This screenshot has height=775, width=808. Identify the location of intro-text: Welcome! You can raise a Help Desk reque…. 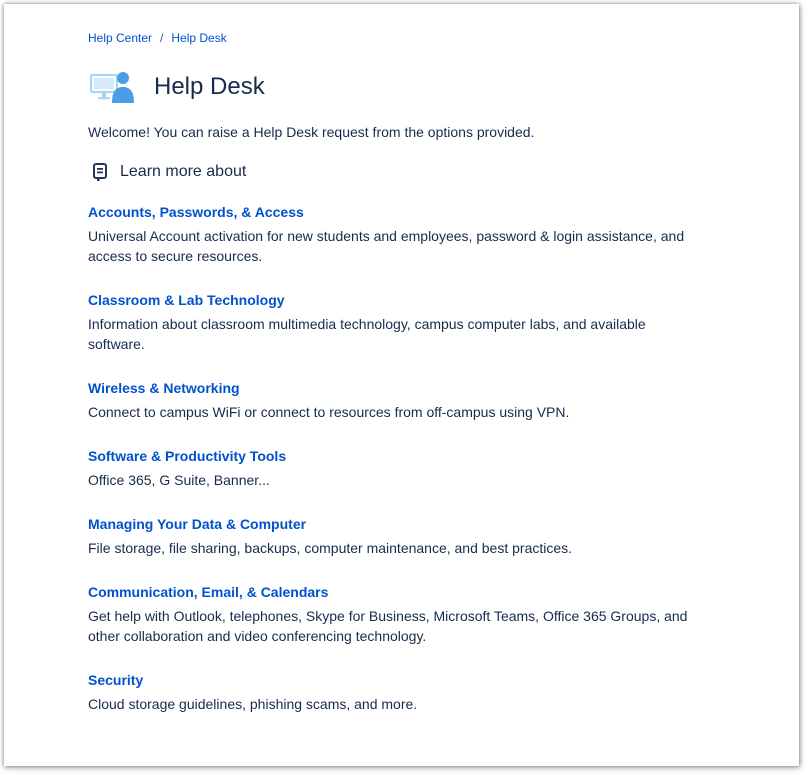
(311, 132).